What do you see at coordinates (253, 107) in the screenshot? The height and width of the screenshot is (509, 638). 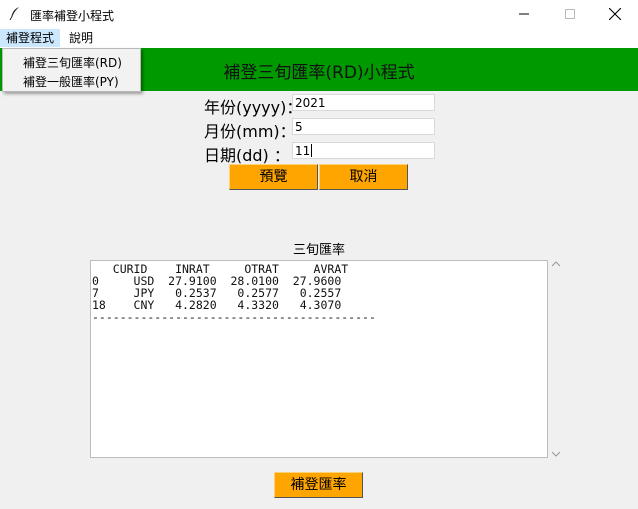 I see `year-label: 年份(yyyy)：` at bounding box center [253, 107].